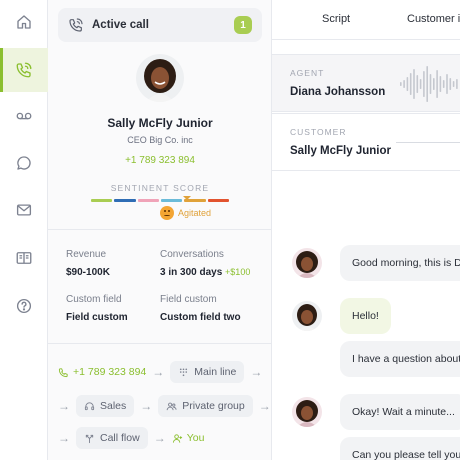  I want to click on tab-bar: Script Customer i, so click(366, 20).